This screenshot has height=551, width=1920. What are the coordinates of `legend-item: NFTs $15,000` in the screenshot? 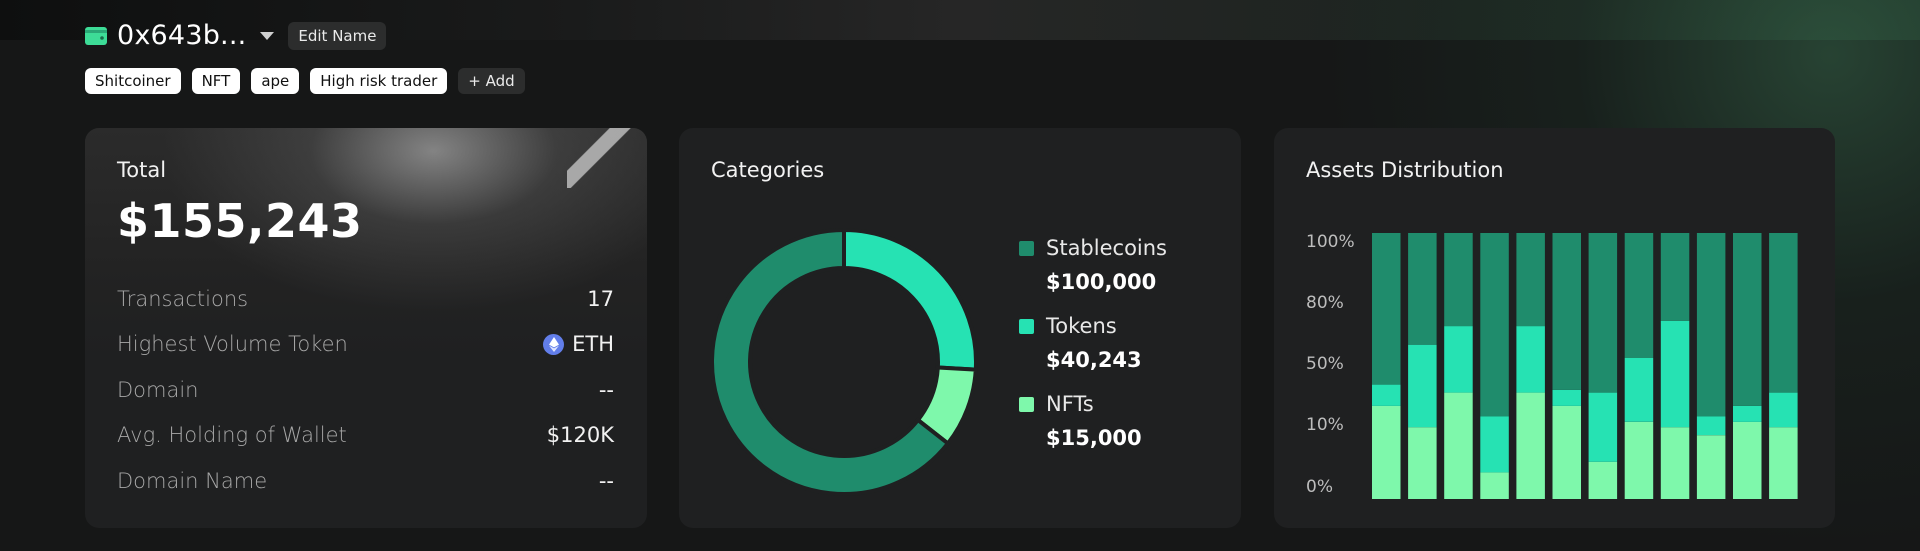 It's located at (1093, 421).